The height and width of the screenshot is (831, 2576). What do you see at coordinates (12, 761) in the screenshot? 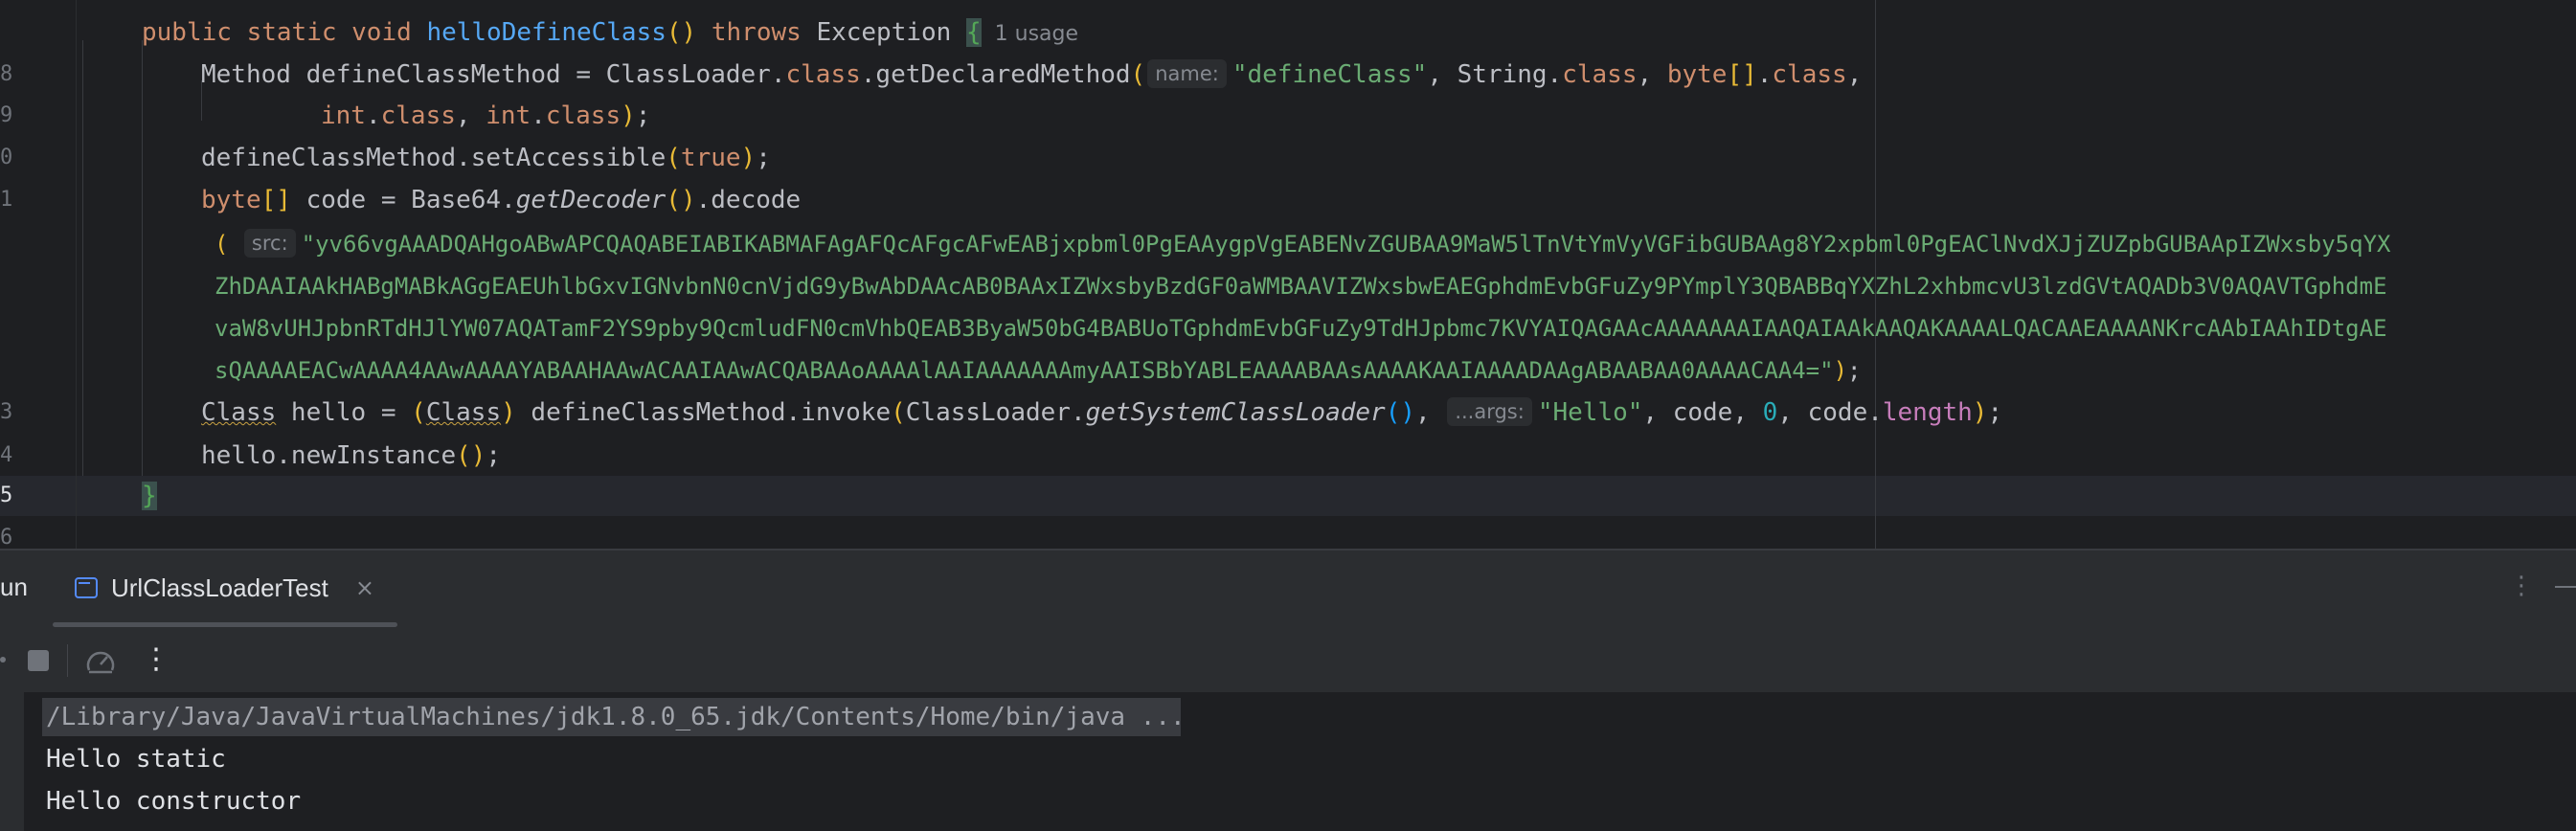
I see `console-gutter` at bounding box center [12, 761].